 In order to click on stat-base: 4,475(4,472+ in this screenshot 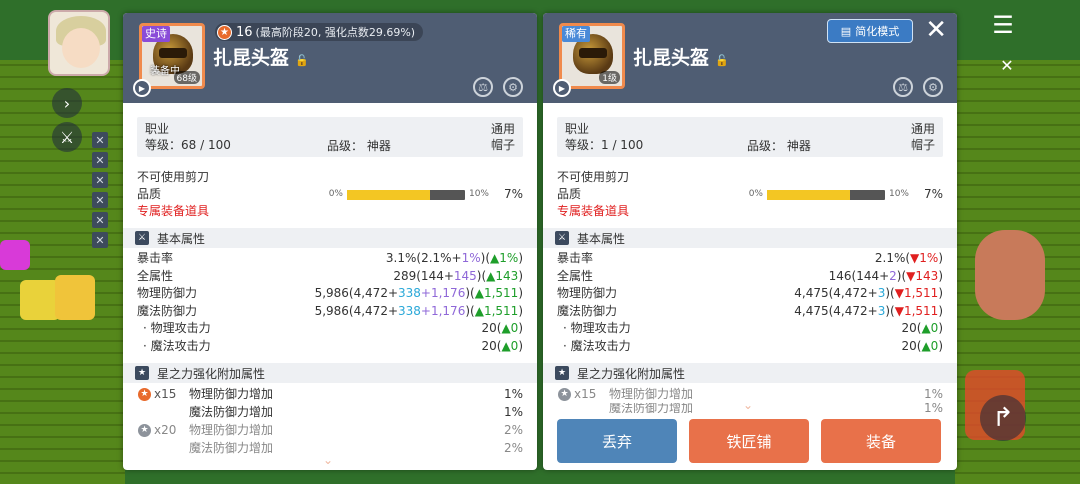, I will do `click(836, 293)`.